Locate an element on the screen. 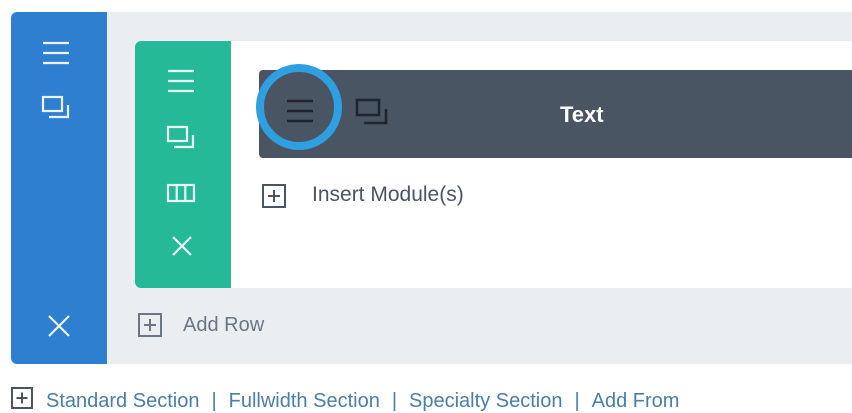 The image size is (852, 413). specialty-section-link: Specialty Section is located at coordinates (485, 401).